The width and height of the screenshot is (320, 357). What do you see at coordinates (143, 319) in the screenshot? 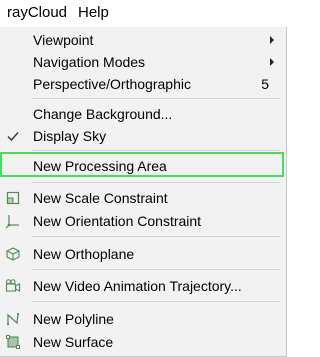
I see `menu-item-new-polyline: New Polyline` at bounding box center [143, 319].